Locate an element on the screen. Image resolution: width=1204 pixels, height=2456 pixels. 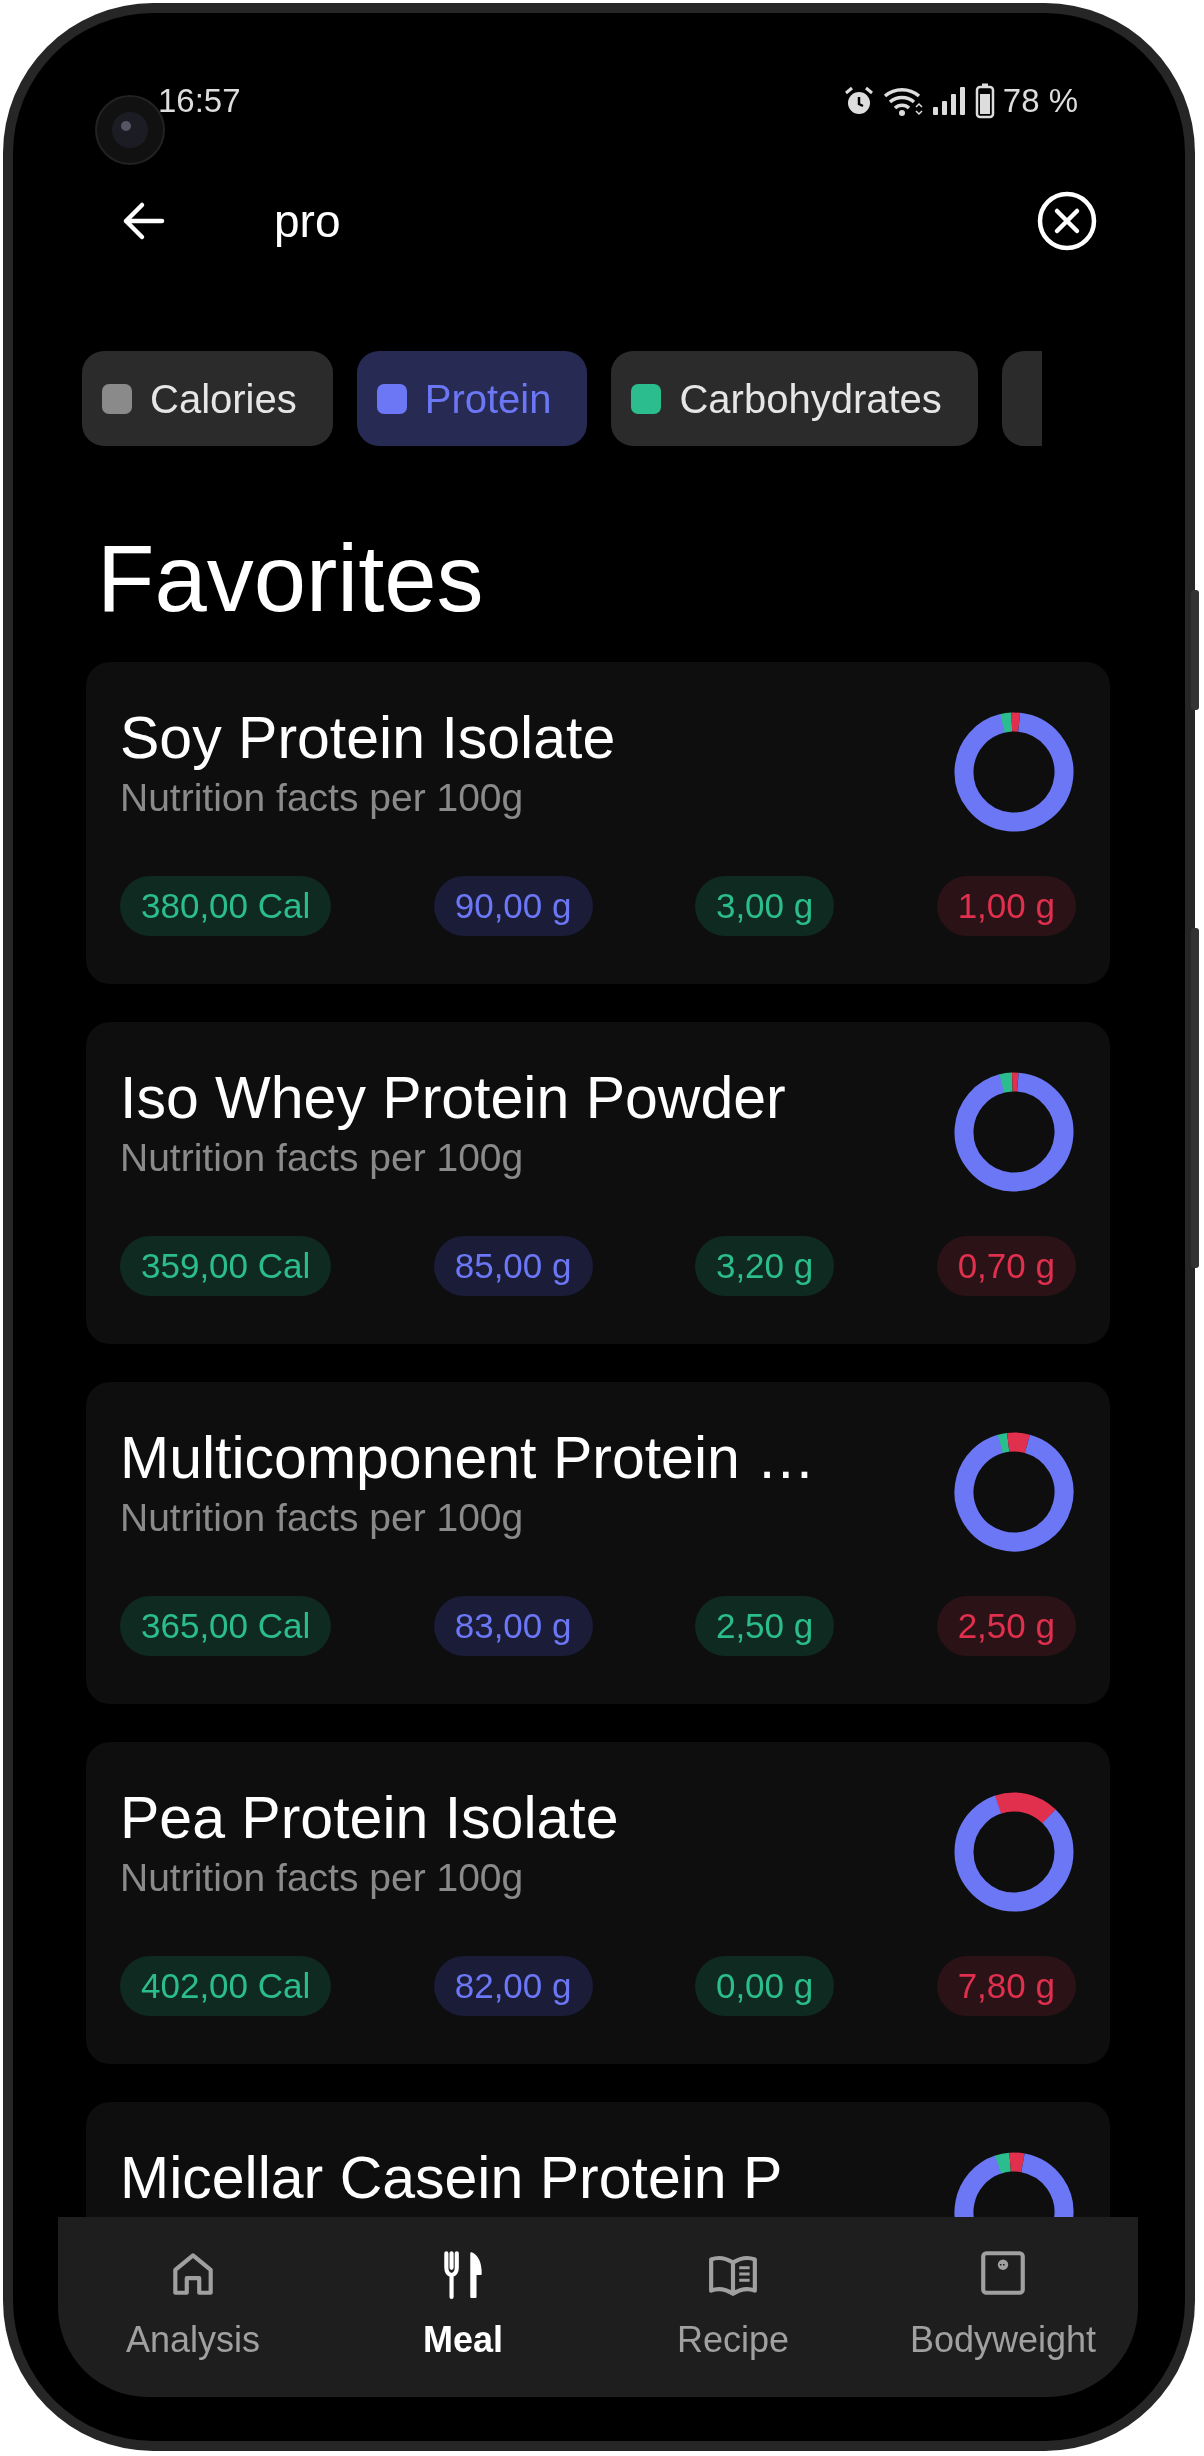
nutrient-value: 3,20 g is located at coordinates (764, 1266).